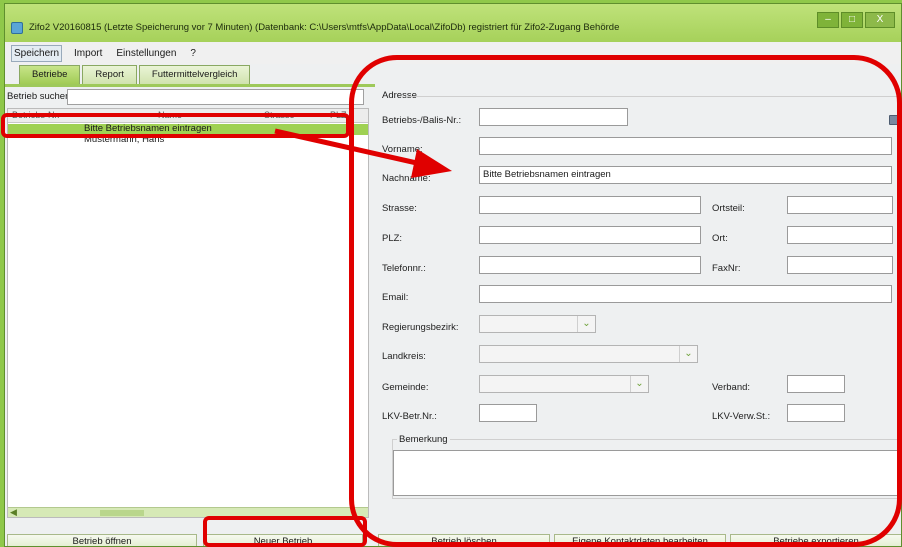 The width and height of the screenshot is (902, 547). Describe the element at coordinates (395, 297) in the screenshot. I see `label-email: Email:` at that location.